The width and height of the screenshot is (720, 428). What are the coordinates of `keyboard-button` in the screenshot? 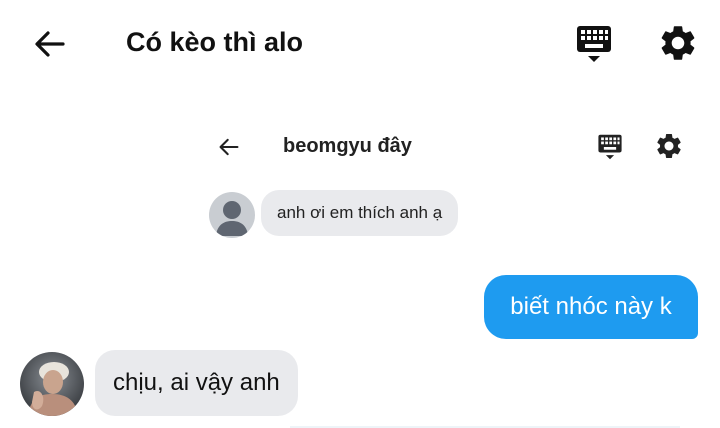 It's located at (594, 44).